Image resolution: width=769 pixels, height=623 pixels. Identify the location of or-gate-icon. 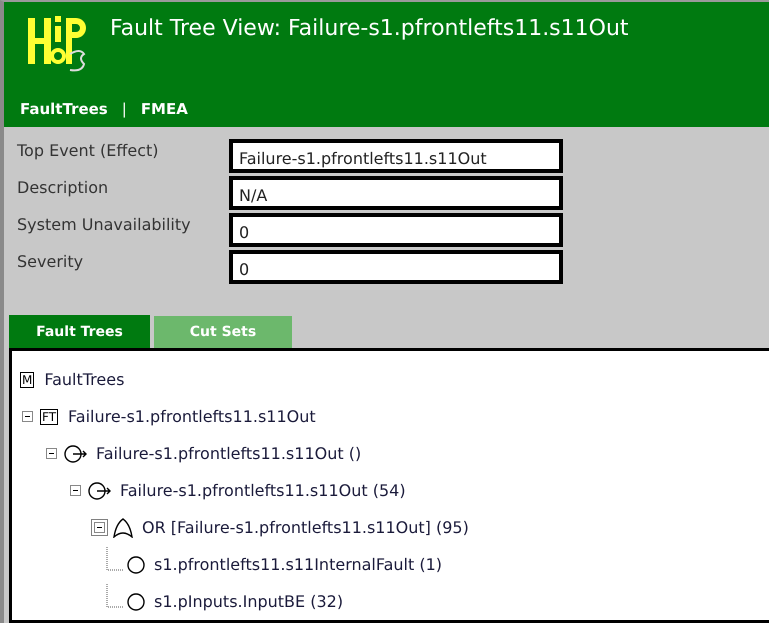
(123, 528).